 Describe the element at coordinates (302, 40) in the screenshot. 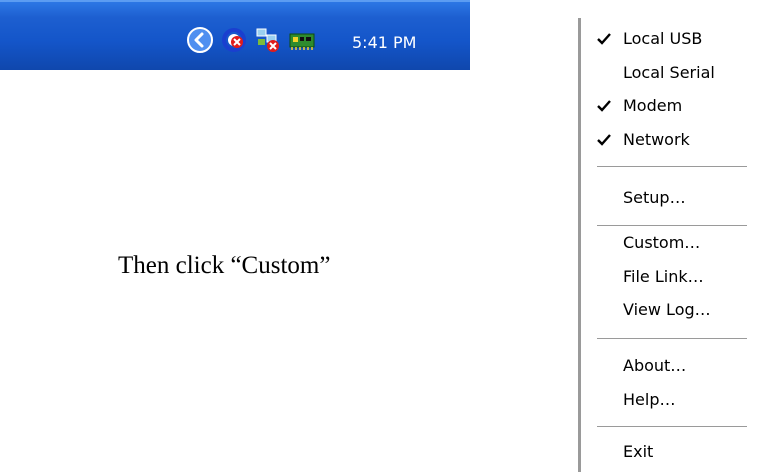

I see `modem-card-icon` at that location.